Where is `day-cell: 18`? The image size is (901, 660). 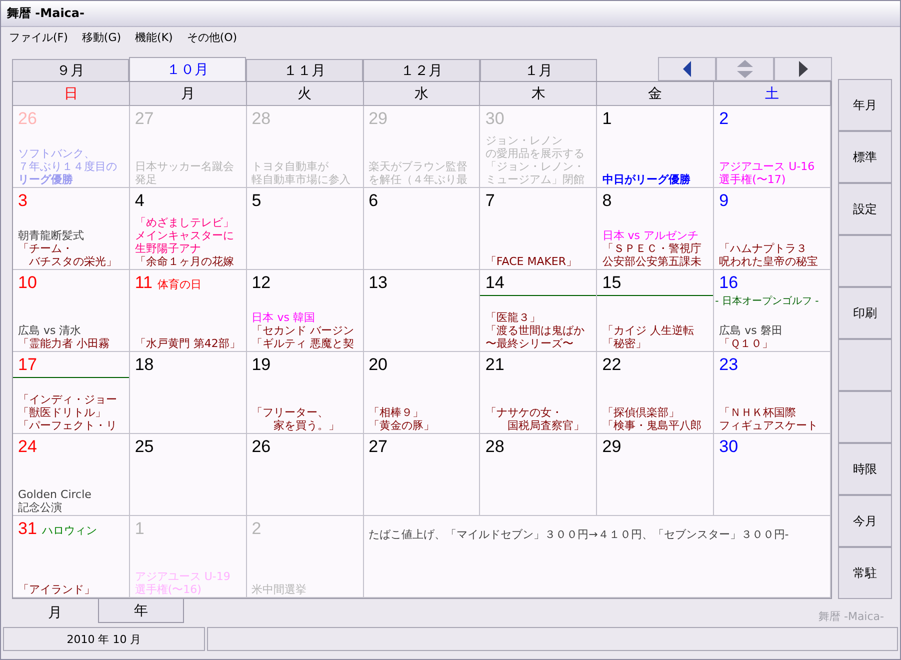
day-cell: 18 is located at coordinates (188, 393).